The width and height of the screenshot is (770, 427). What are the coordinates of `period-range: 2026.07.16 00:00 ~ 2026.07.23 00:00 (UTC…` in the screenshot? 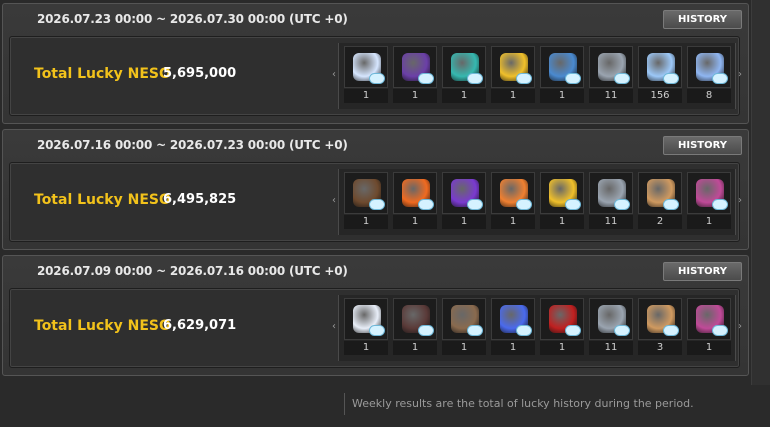 It's located at (192, 145).